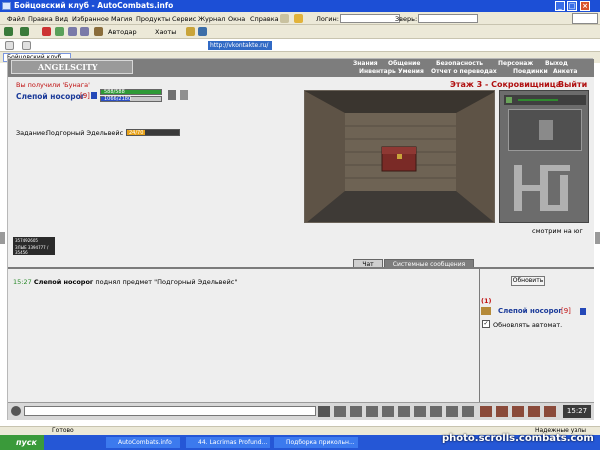 Image resolution: width=600 pixels, height=450 pixels. What do you see at coordinates (72, 31) in the screenshot?
I see `page-icon` at bounding box center [72, 31].